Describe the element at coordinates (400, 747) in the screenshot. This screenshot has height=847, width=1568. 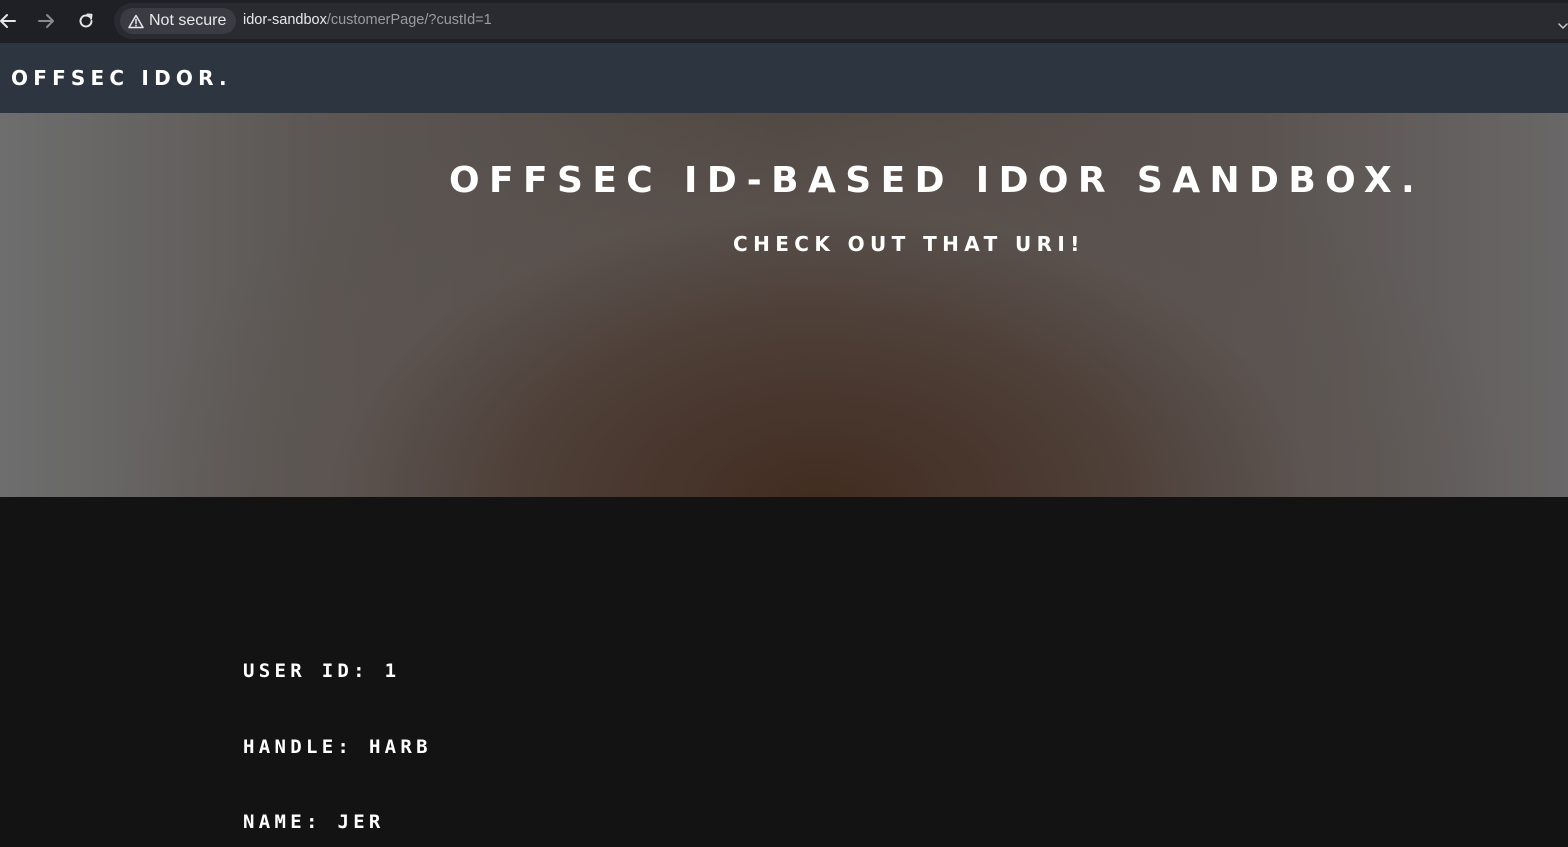
I see `handle-value: HARB` at that location.